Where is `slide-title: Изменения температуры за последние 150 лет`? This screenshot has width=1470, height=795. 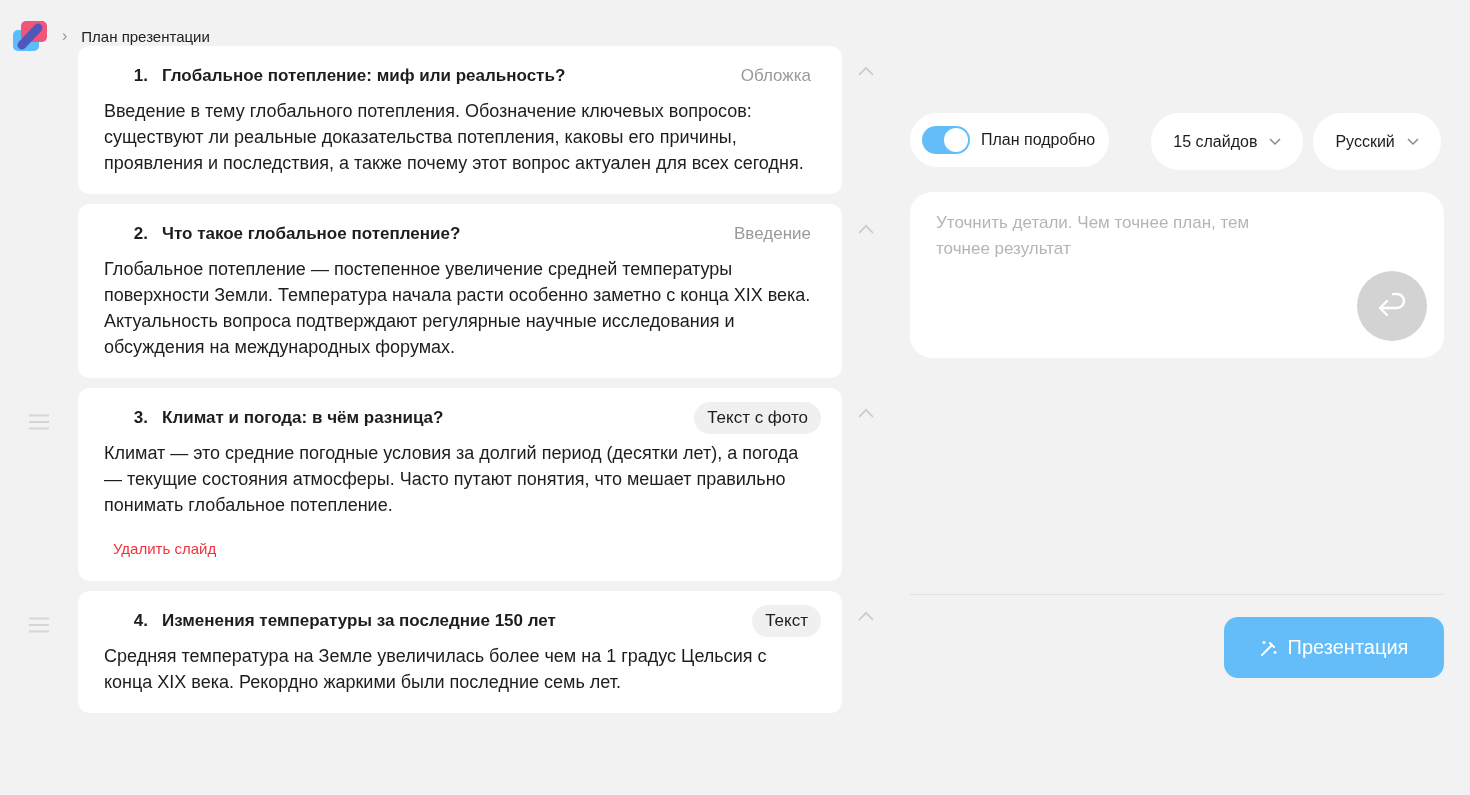 slide-title: Изменения температуры за последние 150 лет is located at coordinates (359, 621).